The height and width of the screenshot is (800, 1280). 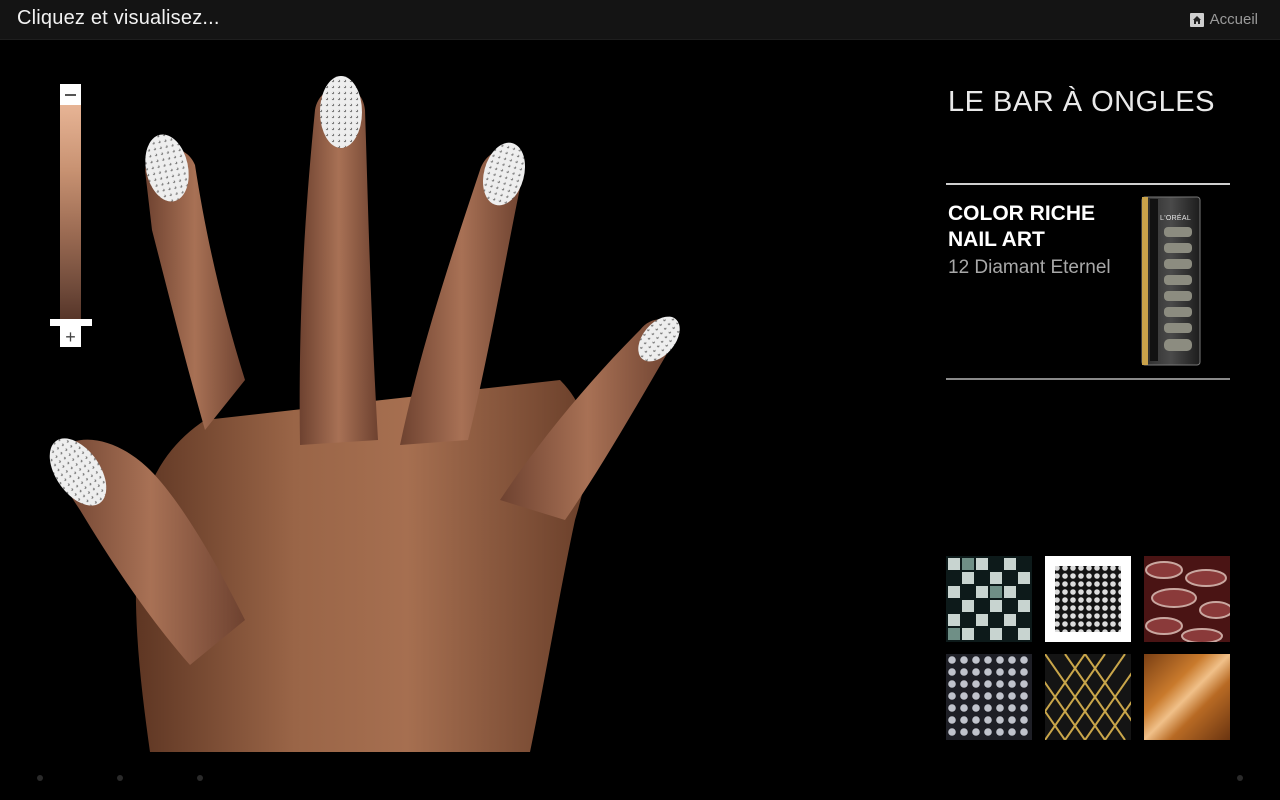 I want to click on home-button: Accueil, so click(x=1223, y=19).